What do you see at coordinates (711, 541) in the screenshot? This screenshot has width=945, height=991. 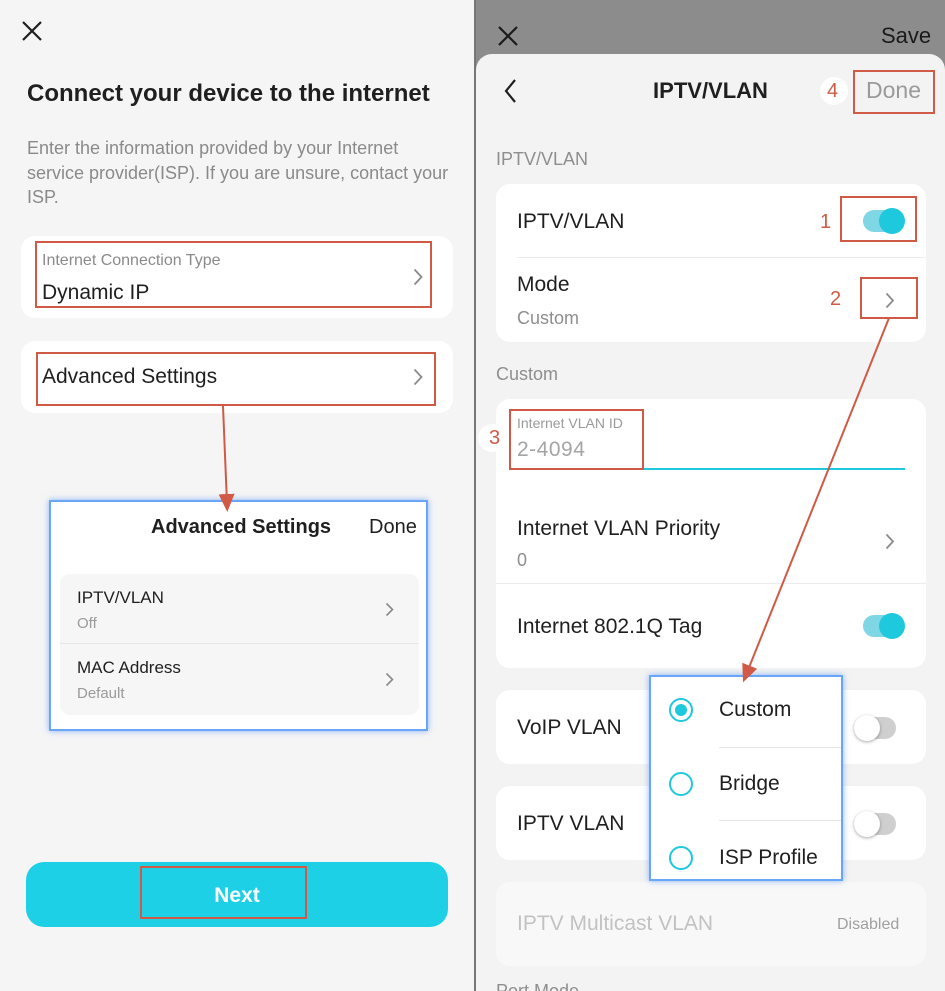 I see `vlan-priority-row: Internet VLAN Priority 0` at bounding box center [711, 541].